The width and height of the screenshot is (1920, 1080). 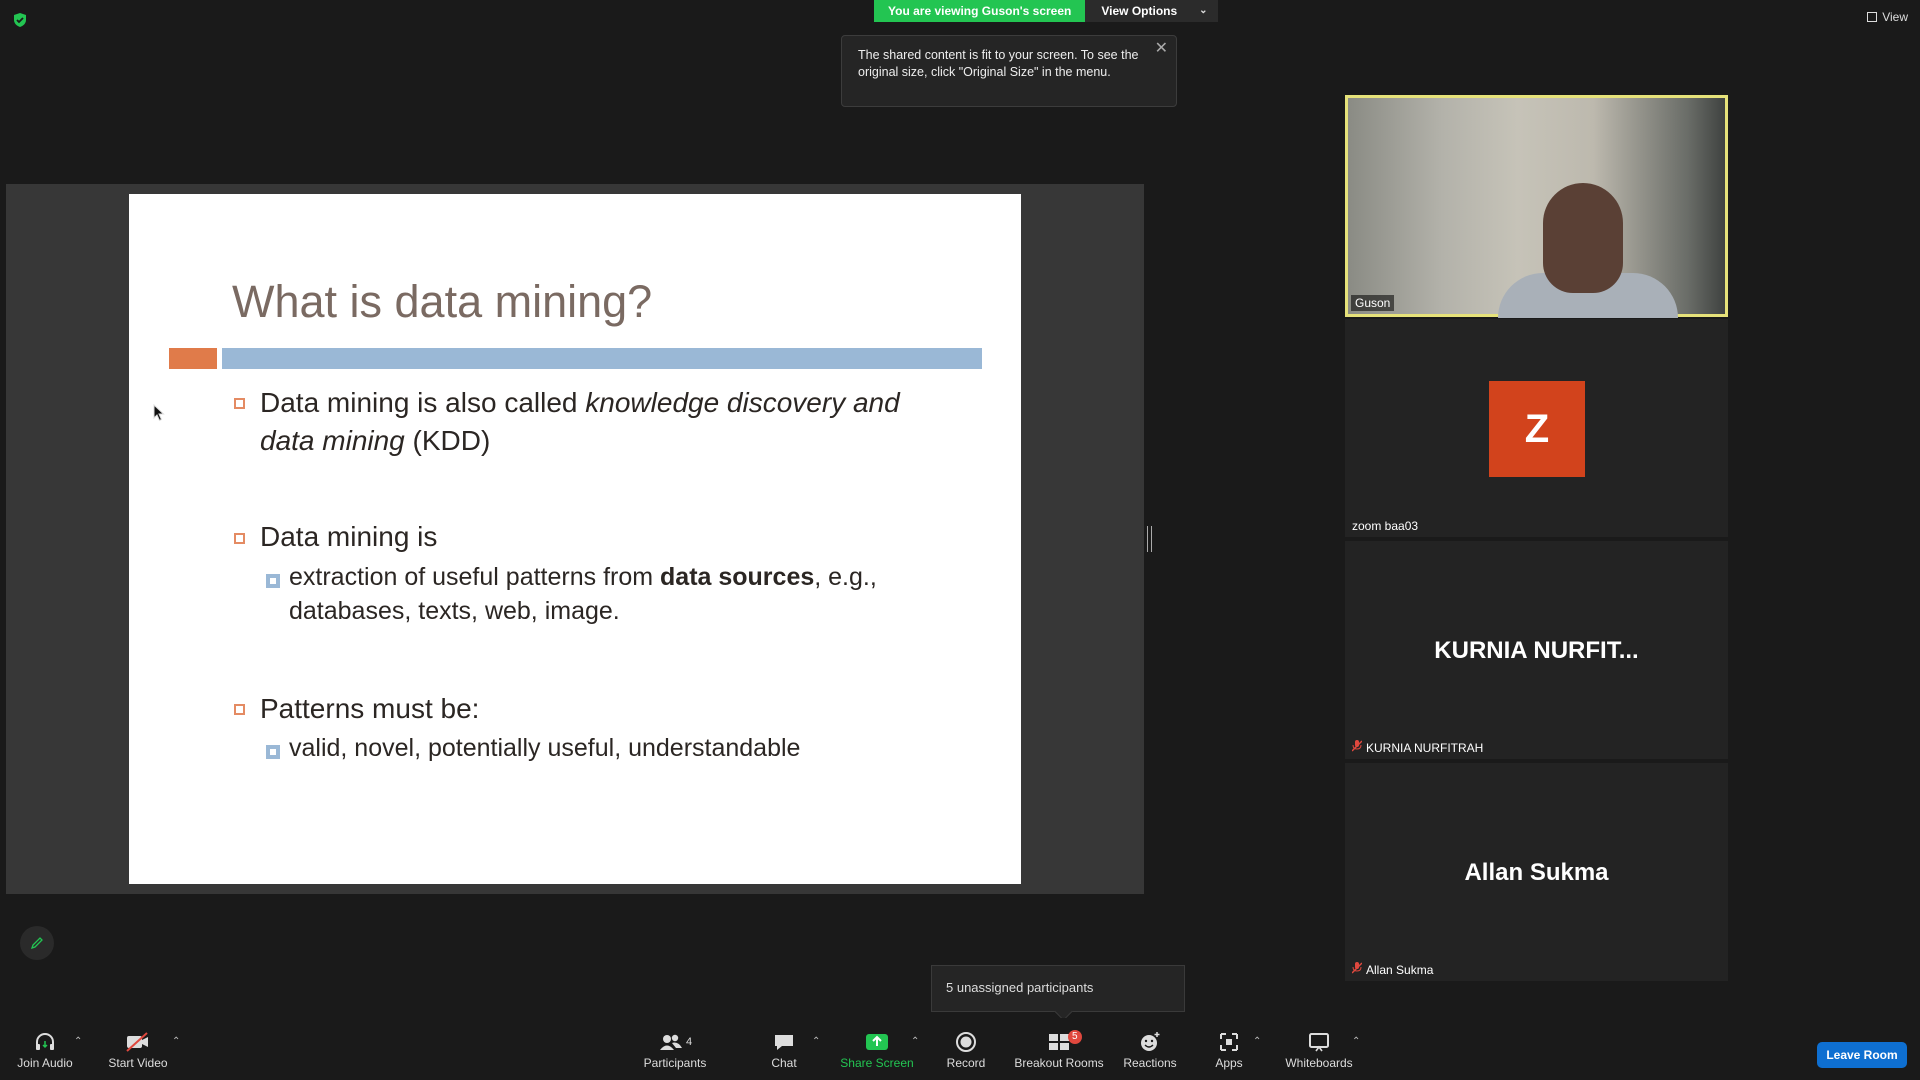 I want to click on participant-name-label: zoom baa03, so click(x=1385, y=526).